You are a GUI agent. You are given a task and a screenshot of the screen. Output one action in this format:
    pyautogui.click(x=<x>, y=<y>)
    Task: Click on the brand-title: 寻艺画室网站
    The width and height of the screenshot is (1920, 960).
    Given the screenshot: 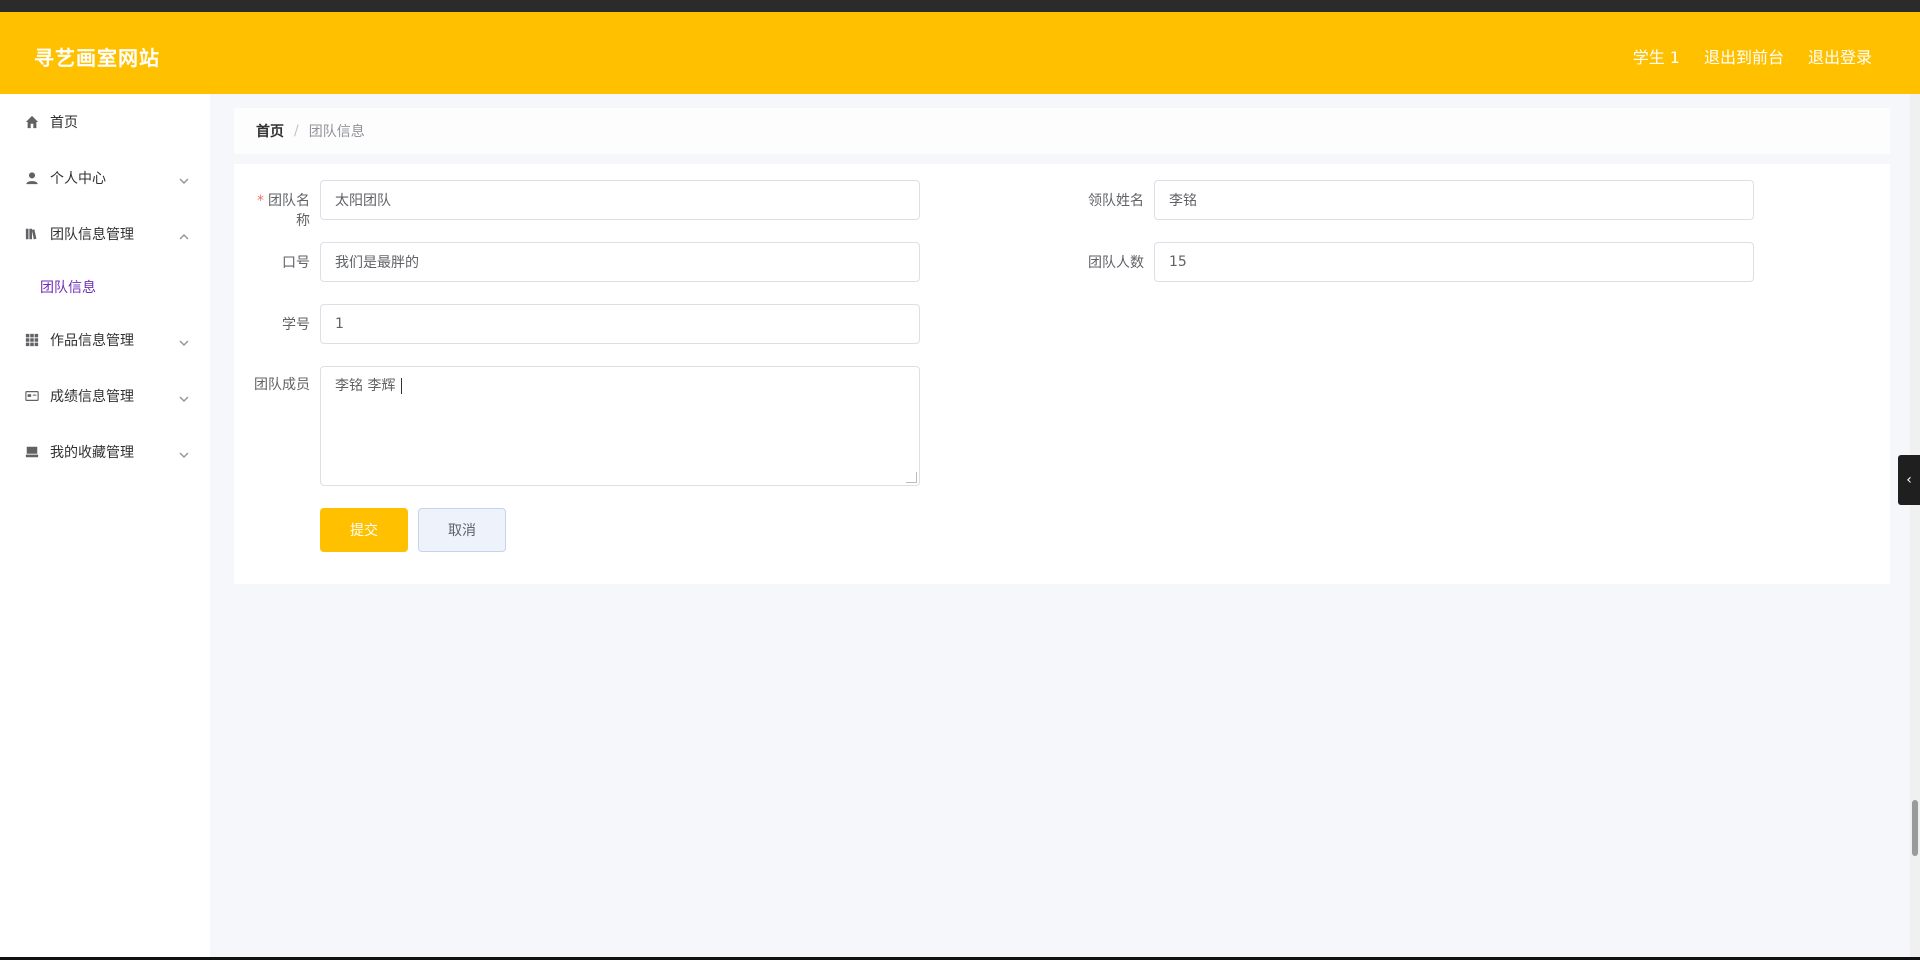 What is the action you would take?
    pyautogui.click(x=97, y=58)
    